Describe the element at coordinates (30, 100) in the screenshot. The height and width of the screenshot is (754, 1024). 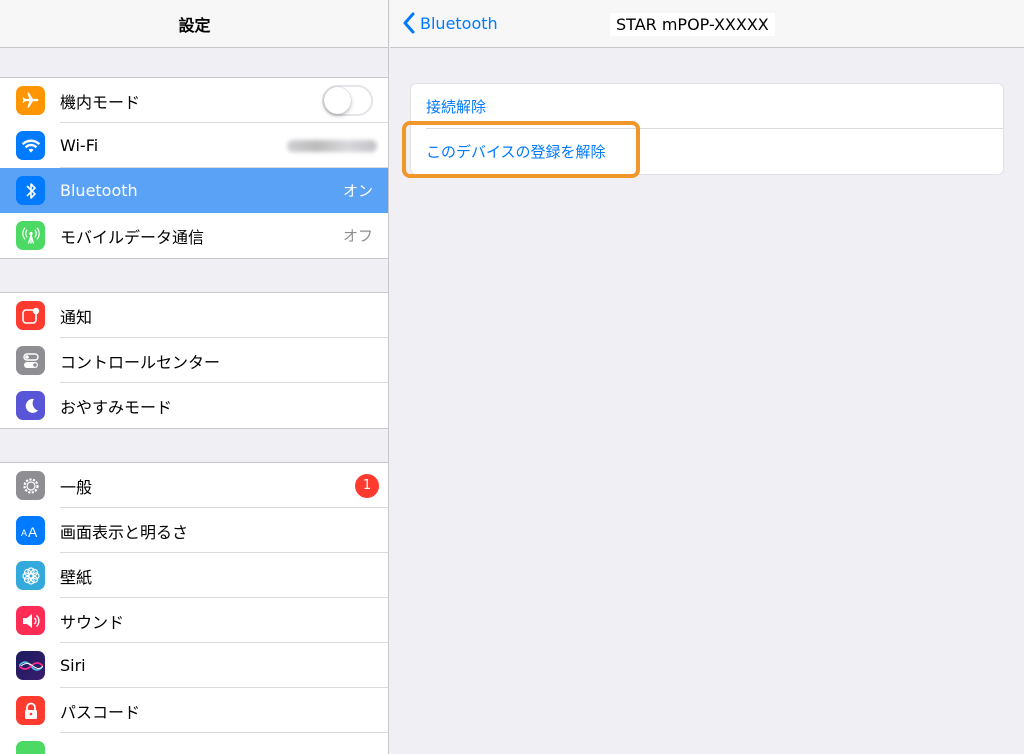
I see `airplane-icon` at that location.